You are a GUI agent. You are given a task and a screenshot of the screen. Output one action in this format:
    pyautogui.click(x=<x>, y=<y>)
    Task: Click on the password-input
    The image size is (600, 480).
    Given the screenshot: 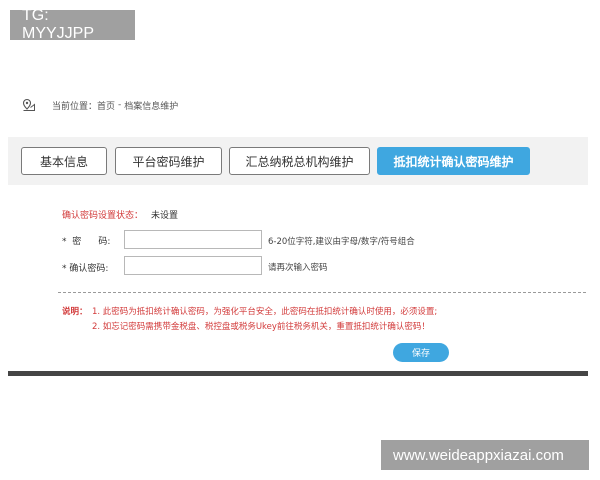 What is the action you would take?
    pyautogui.click(x=193, y=239)
    